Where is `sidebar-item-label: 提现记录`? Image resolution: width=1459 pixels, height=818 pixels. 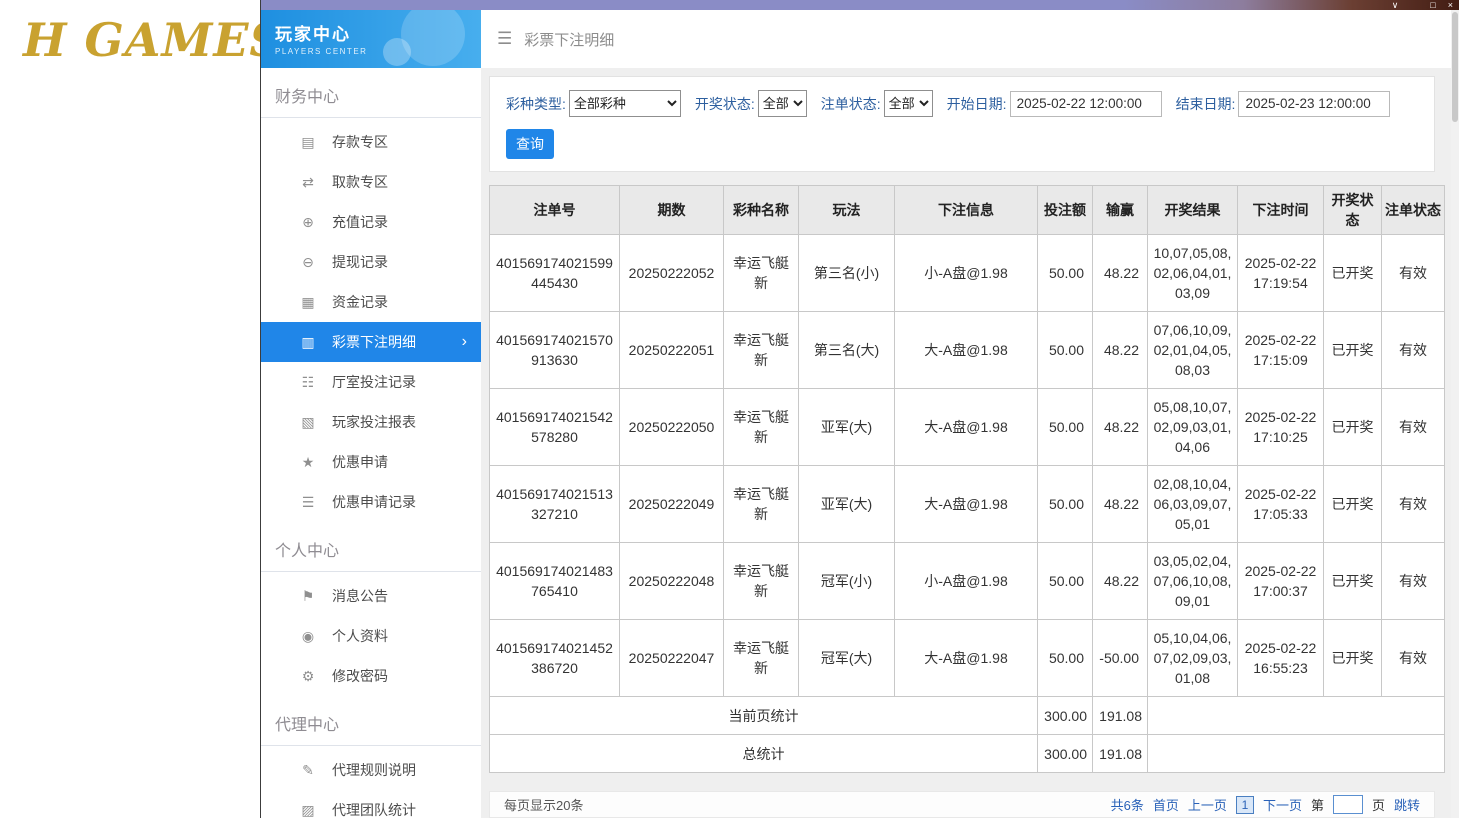 sidebar-item-label: 提现记录 is located at coordinates (360, 262).